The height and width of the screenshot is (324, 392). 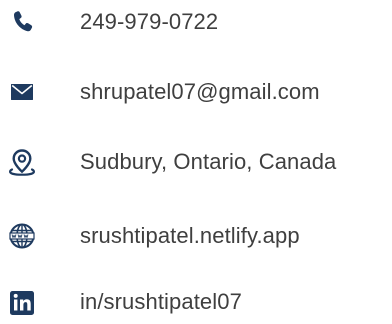 I want to click on contact-item-email: shrupatel07@gmail.com, so click(x=196, y=92).